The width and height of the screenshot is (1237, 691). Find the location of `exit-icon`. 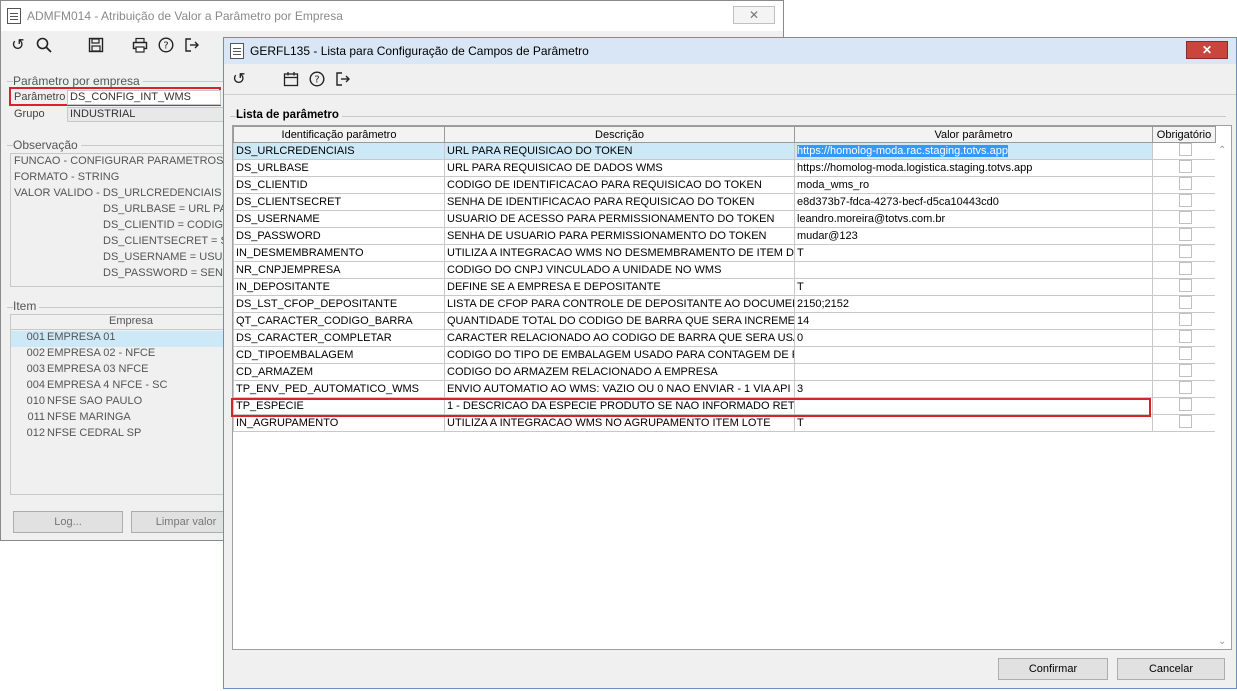

exit-icon is located at coordinates (343, 79).